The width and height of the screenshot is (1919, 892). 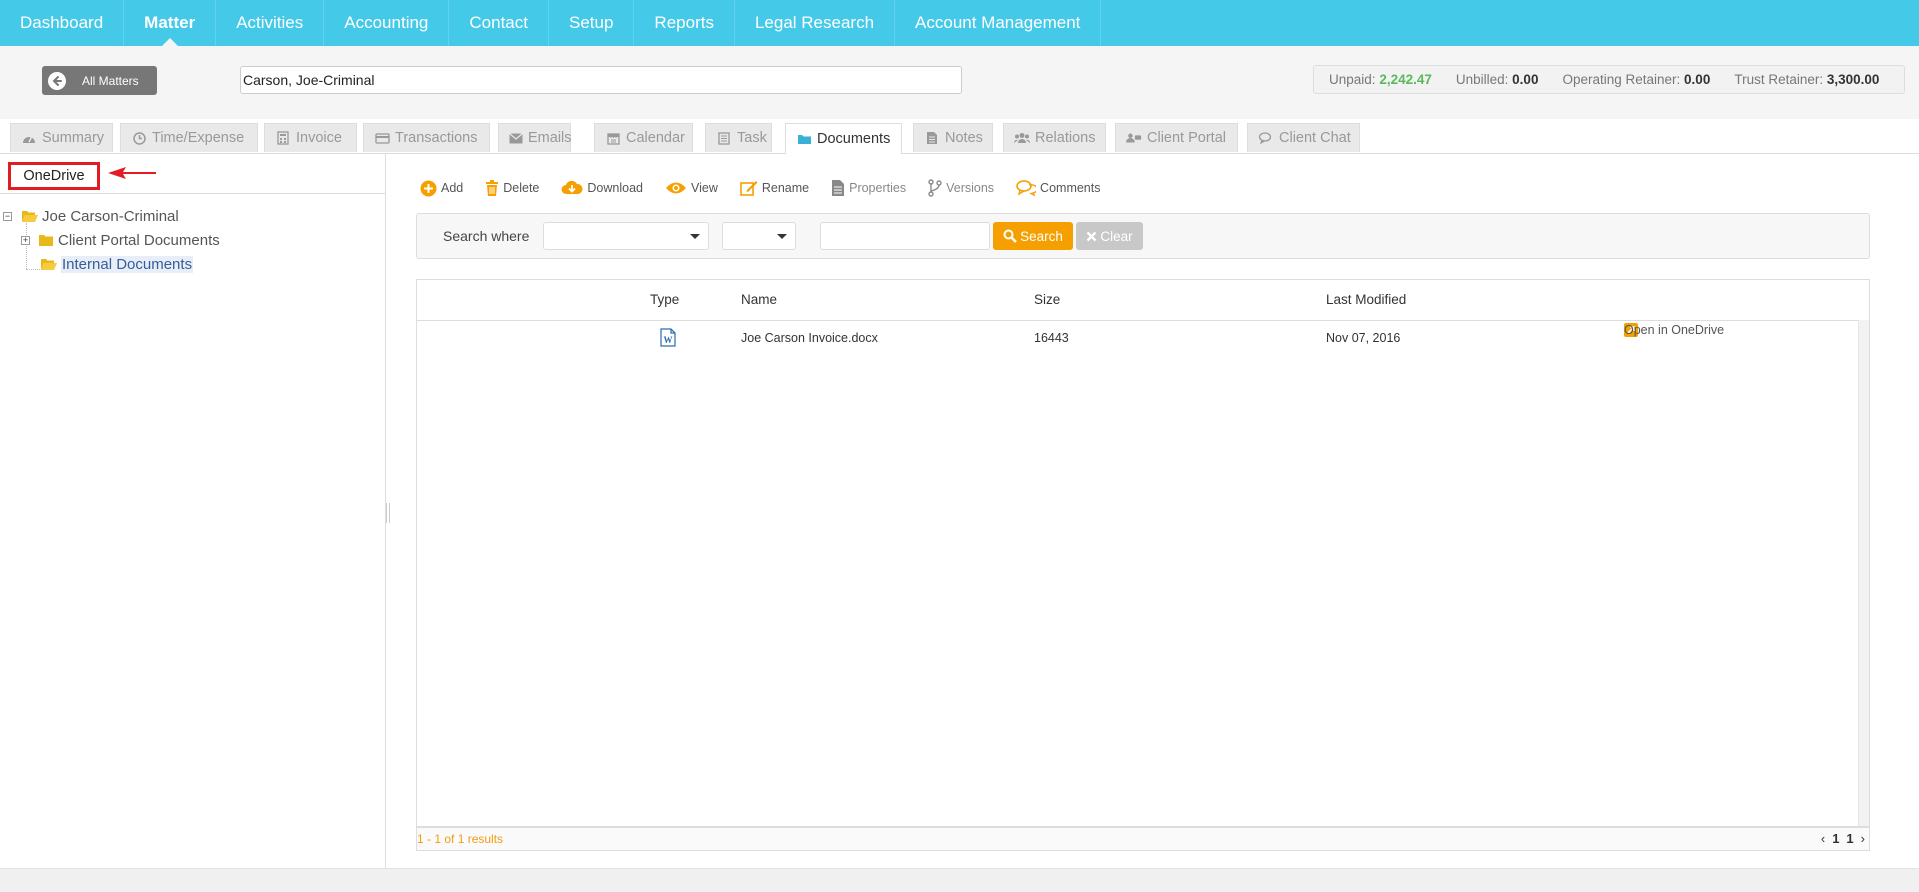 What do you see at coordinates (759, 299) in the screenshot?
I see `column-header-name: Name` at bounding box center [759, 299].